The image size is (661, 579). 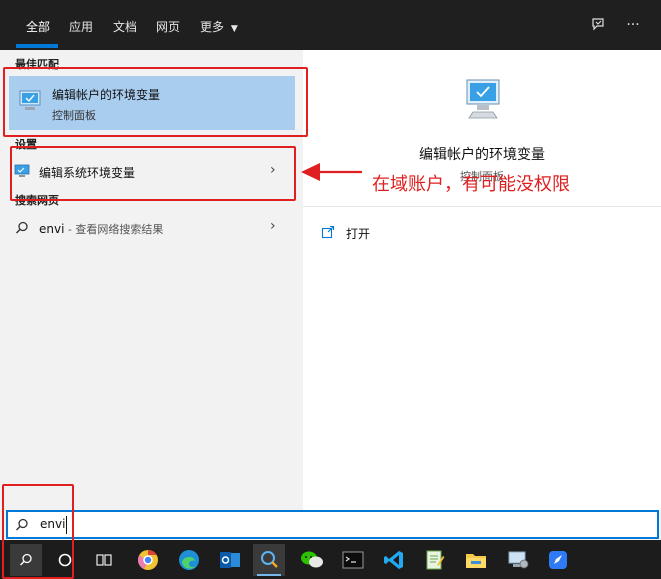 What do you see at coordinates (330, 559) in the screenshot?
I see `taskbar` at bounding box center [330, 559].